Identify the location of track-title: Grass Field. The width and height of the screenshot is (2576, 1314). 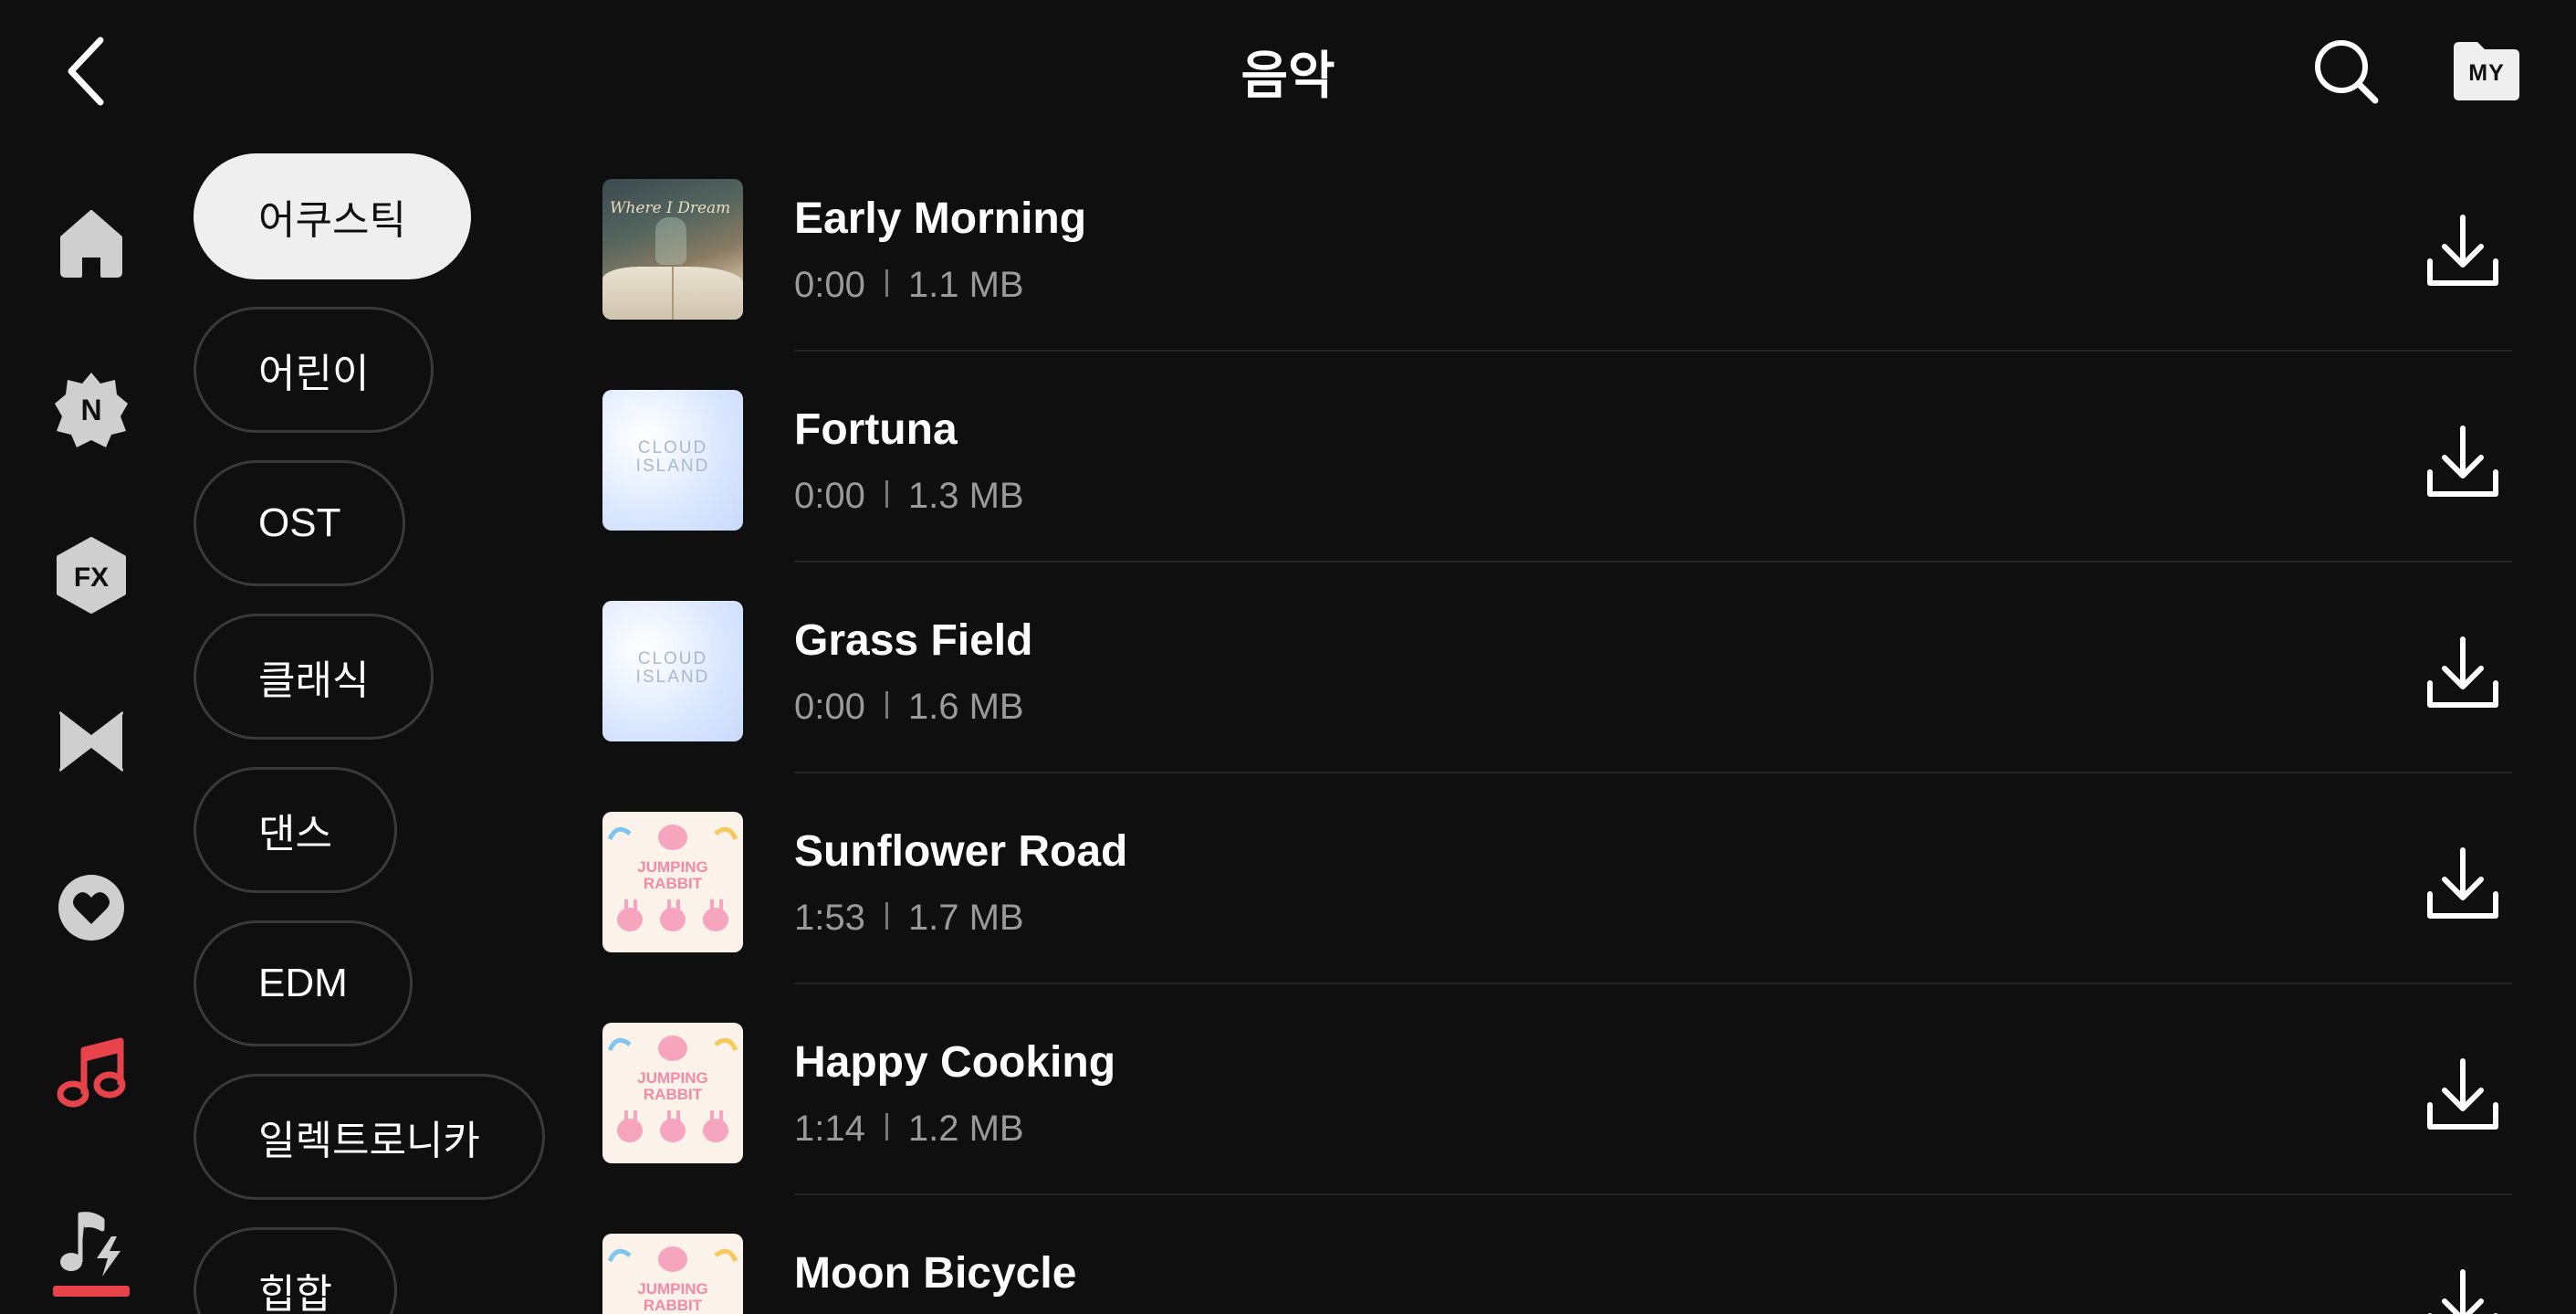
(913, 640).